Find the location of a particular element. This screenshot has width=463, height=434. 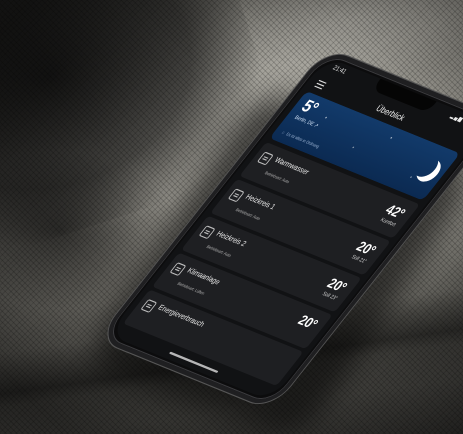

air-conditioner-icon is located at coordinates (178, 269).